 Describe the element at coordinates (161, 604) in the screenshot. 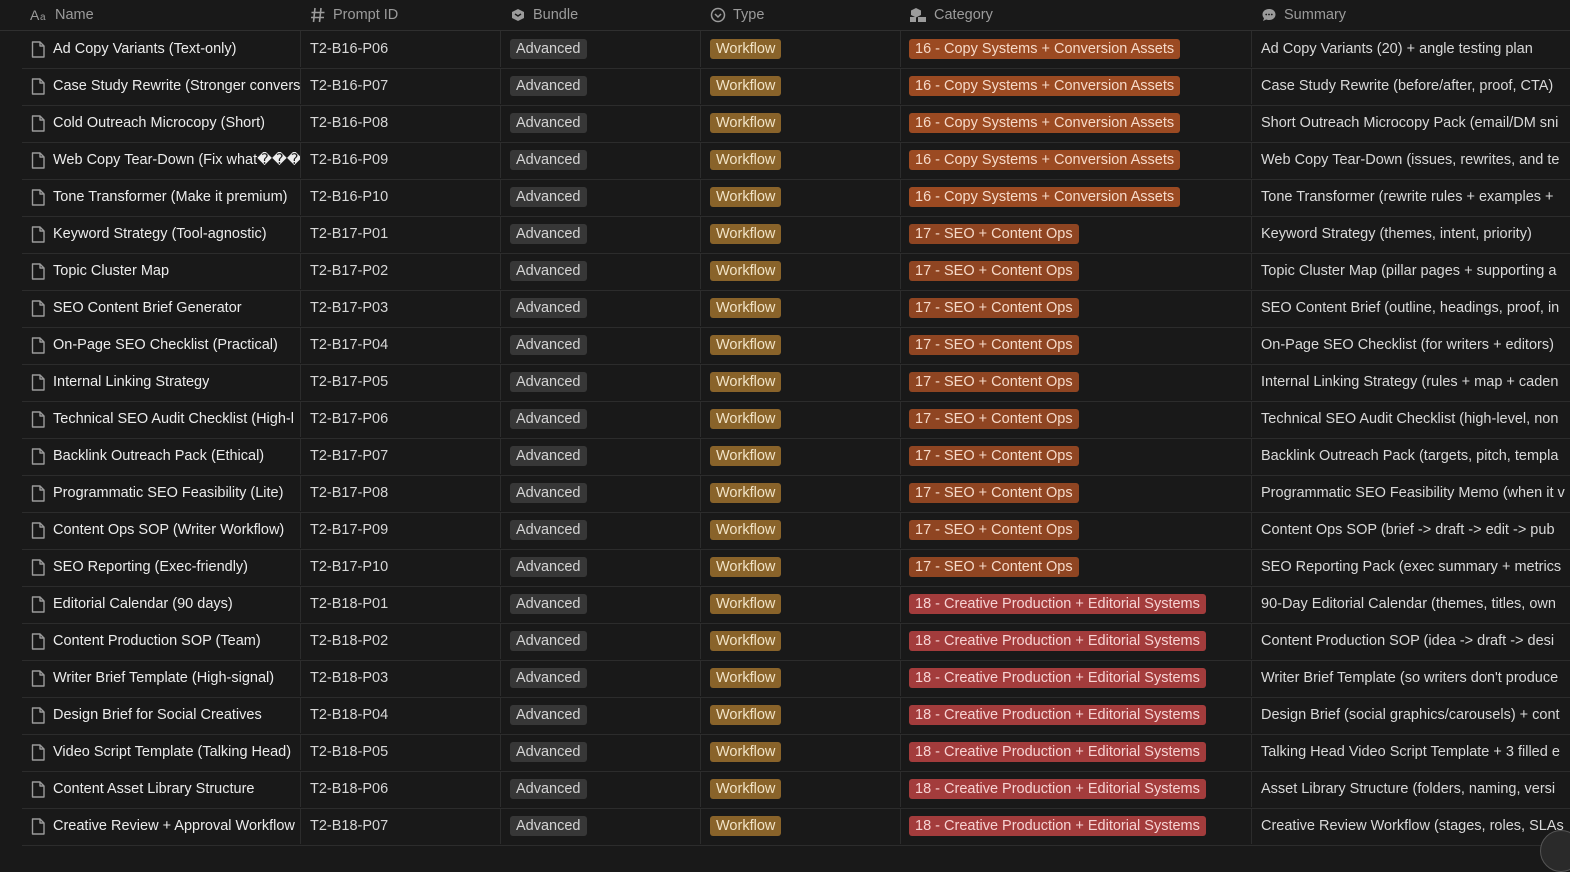

I see `cell-name: Editorial Calendar (90 days)` at that location.